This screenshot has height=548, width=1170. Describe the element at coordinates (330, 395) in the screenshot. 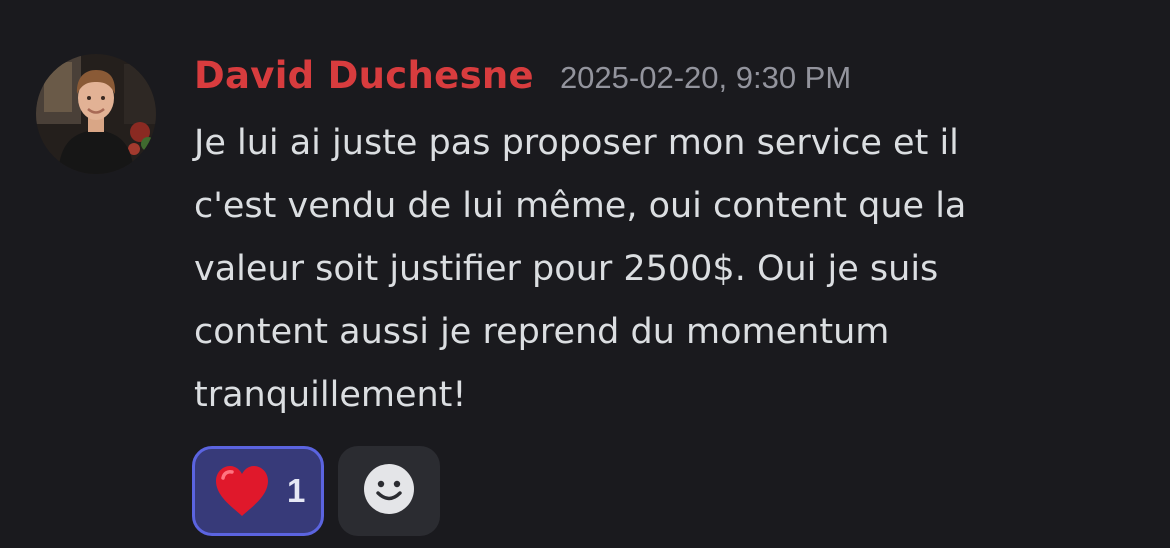

I see `message-line: tranquillement!` at that location.